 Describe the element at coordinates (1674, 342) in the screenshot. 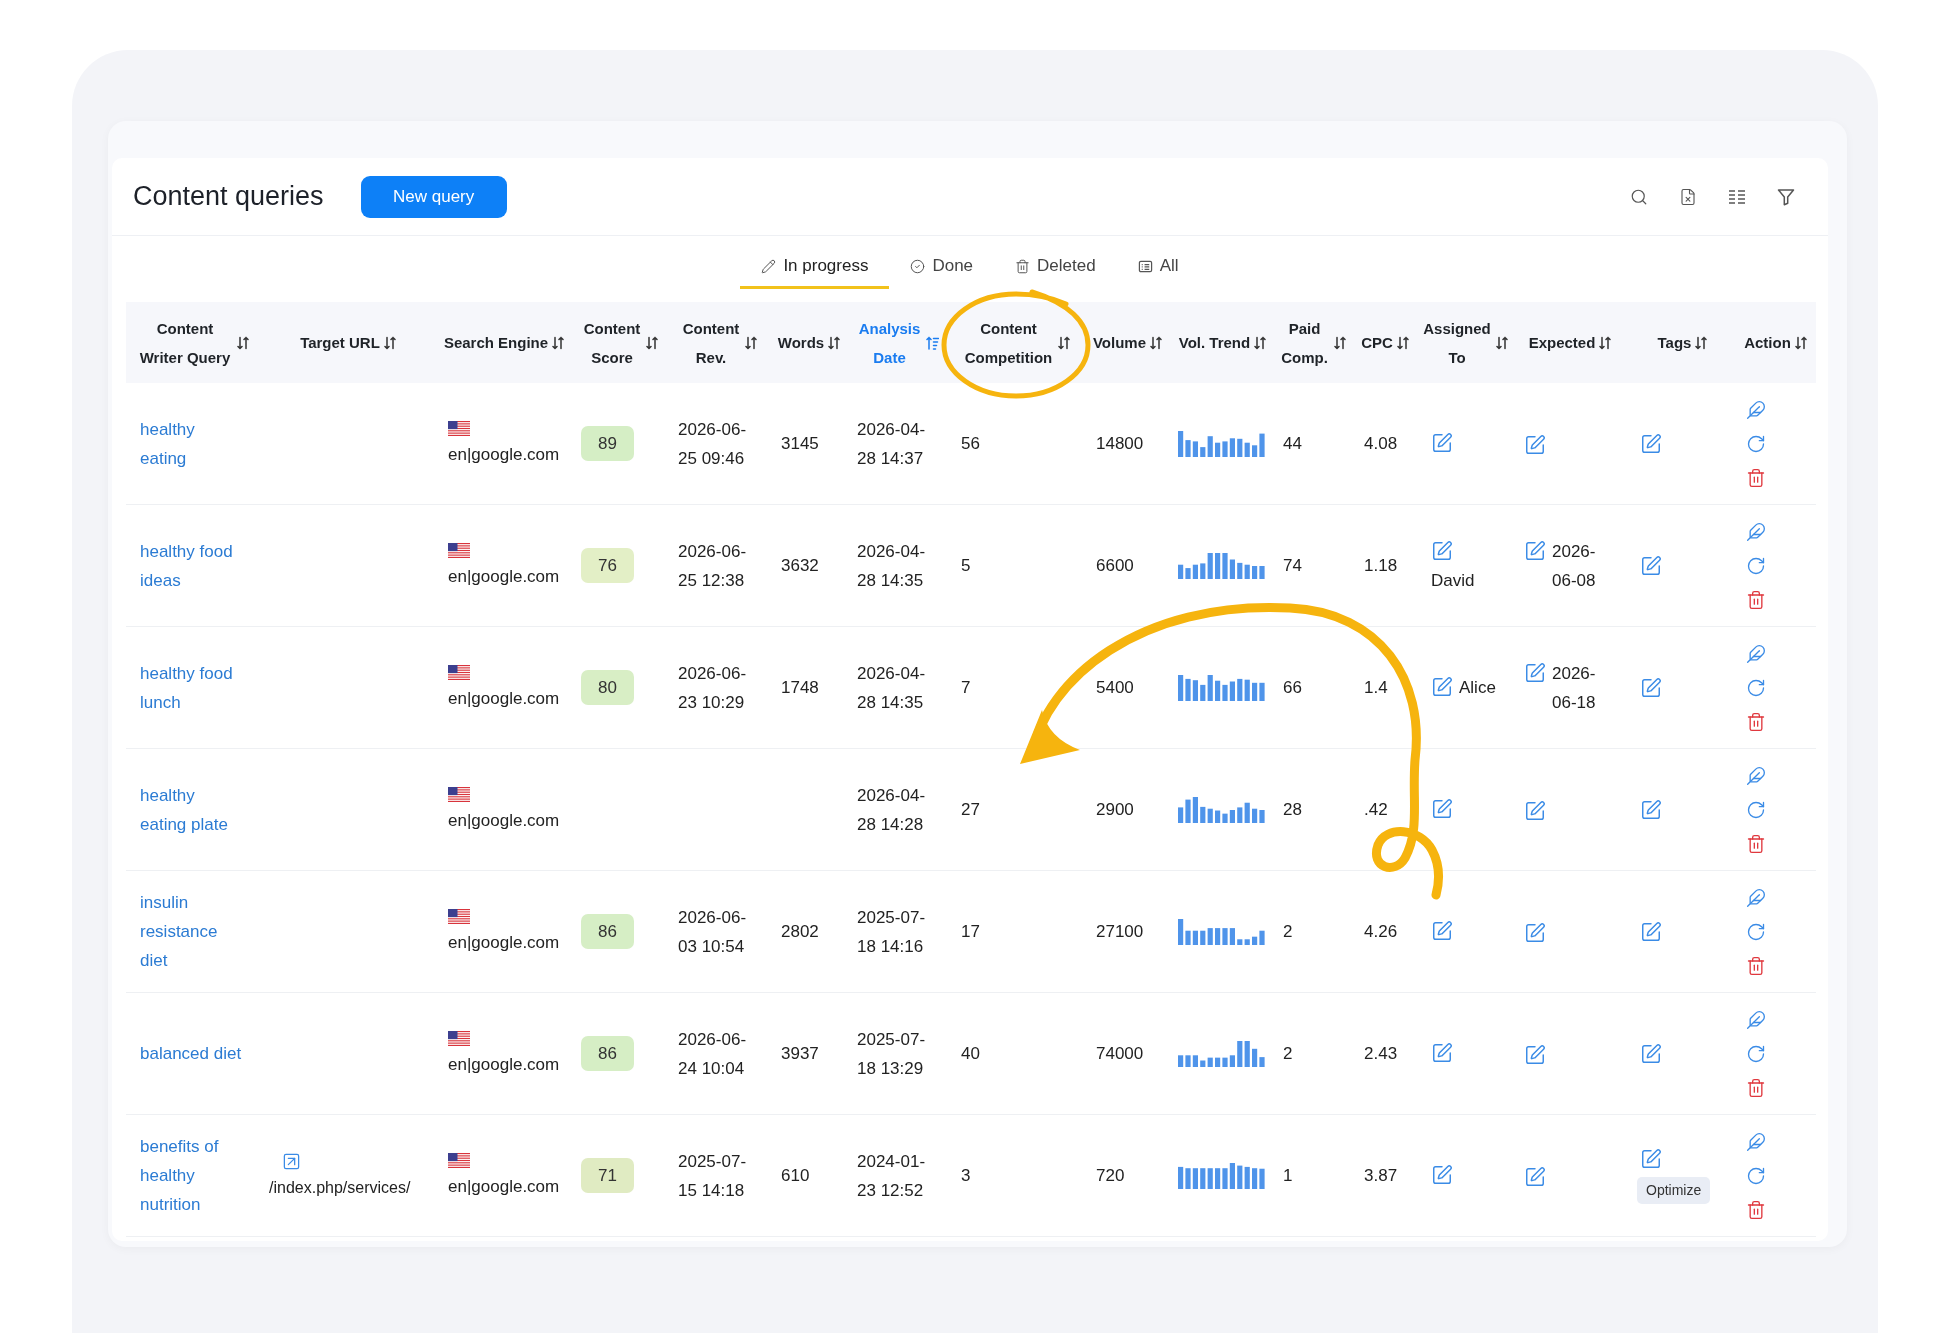

I see `column-header: Tags` at that location.